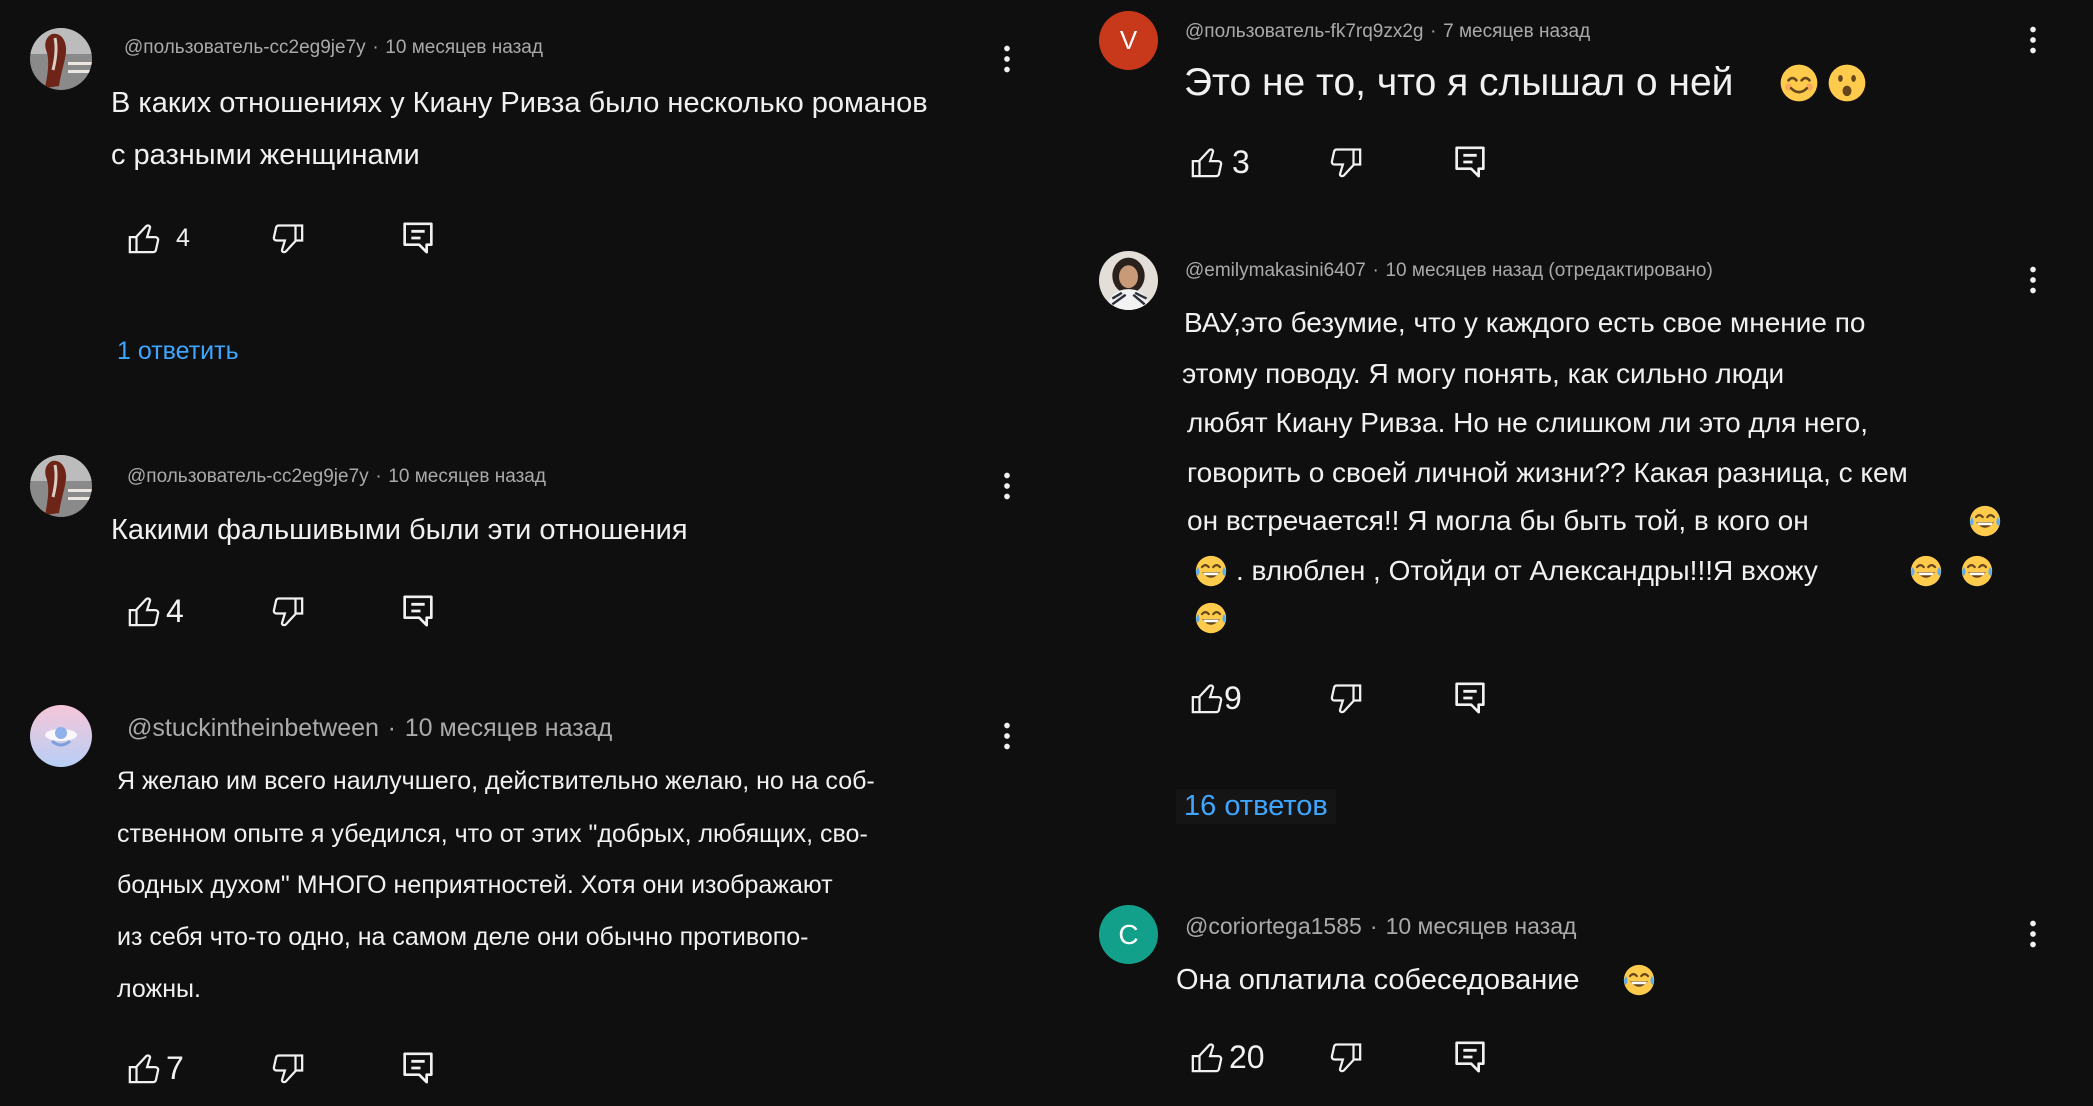  Describe the element at coordinates (175, 611) in the screenshot. I see `like-count: 4` at that location.